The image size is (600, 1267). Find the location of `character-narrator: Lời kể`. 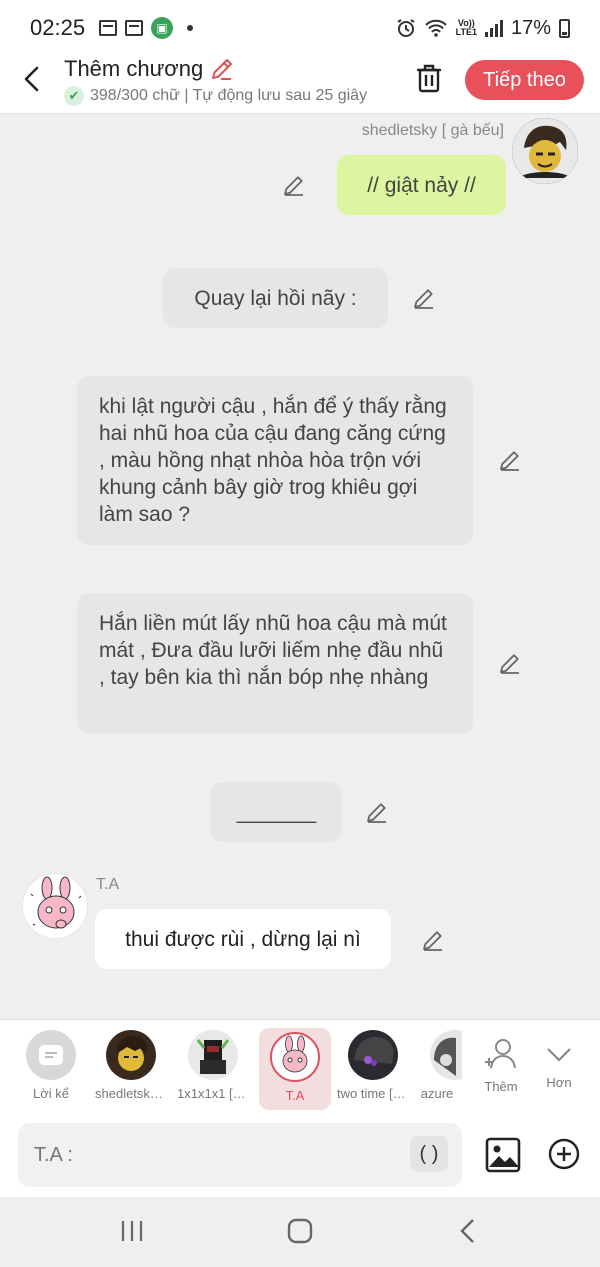

character-narrator: Lời kể is located at coordinates (51, 1064).